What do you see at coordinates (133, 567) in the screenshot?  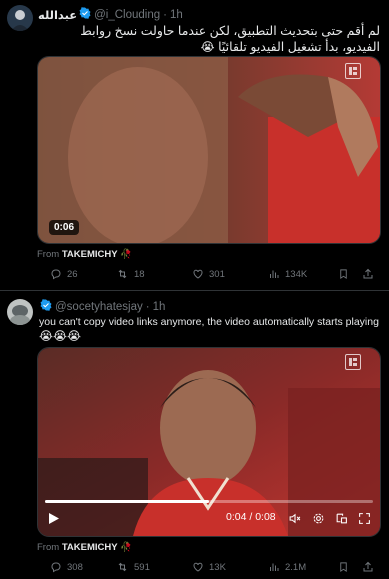 I see `repost-button: 591` at bounding box center [133, 567].